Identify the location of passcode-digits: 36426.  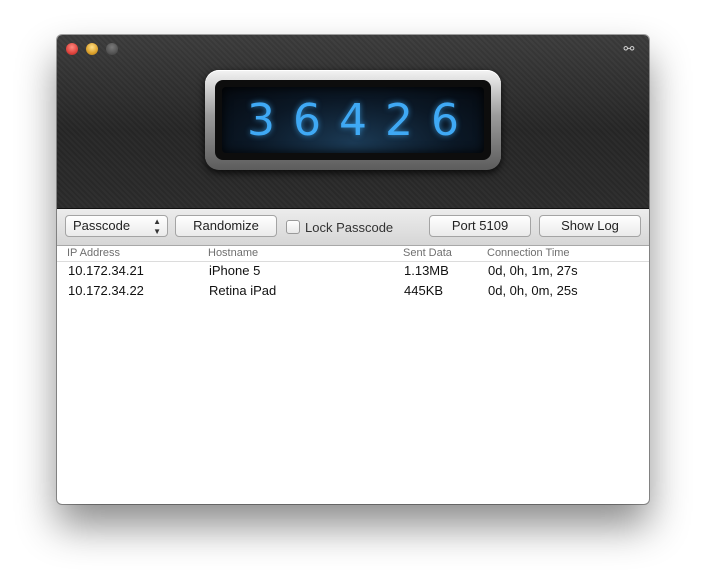
(362, 120).